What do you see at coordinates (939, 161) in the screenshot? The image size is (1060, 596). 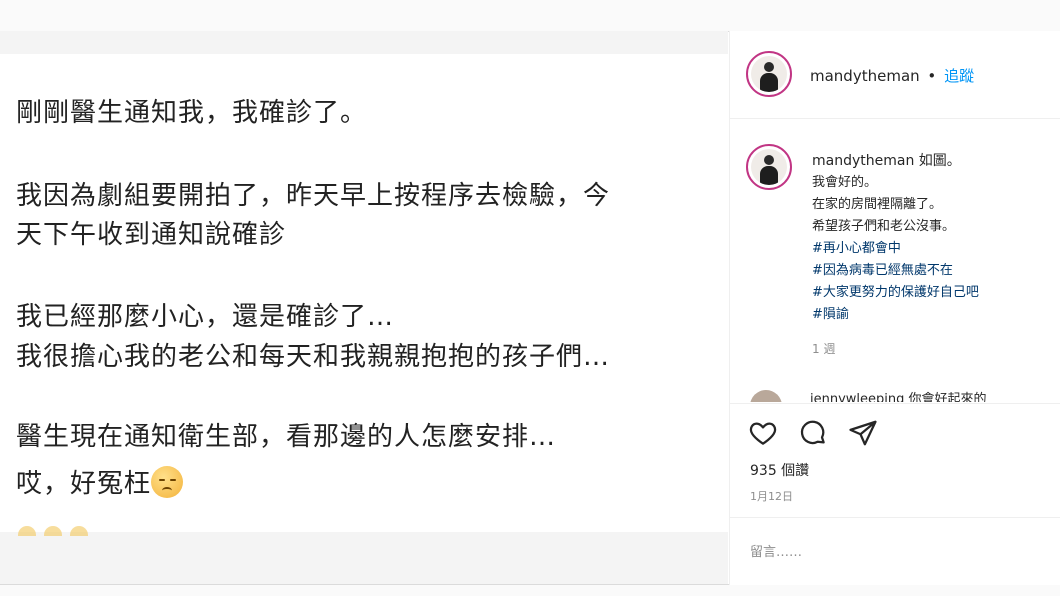 I see `caption-first-line: 如圖。` at bounding box center [939, 161].